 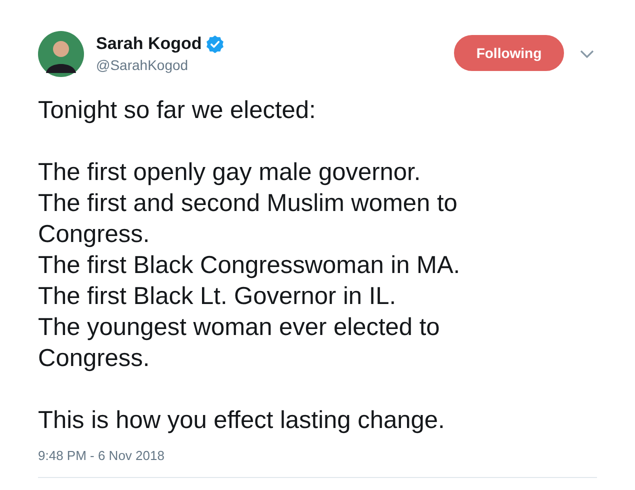 I want to click on tweet-text: The first and second Muslim women to, so click(x=248, y=204).